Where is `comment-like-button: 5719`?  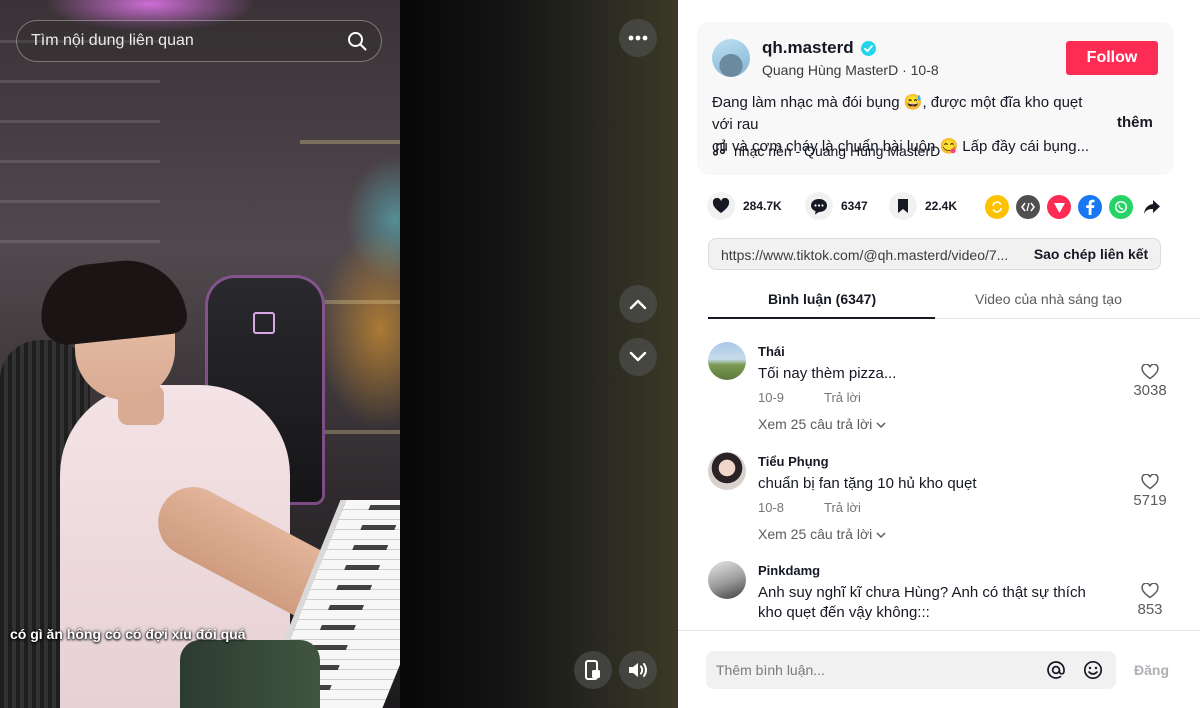
comment-like-button: 5719 is located at coordinates (1150, 491).